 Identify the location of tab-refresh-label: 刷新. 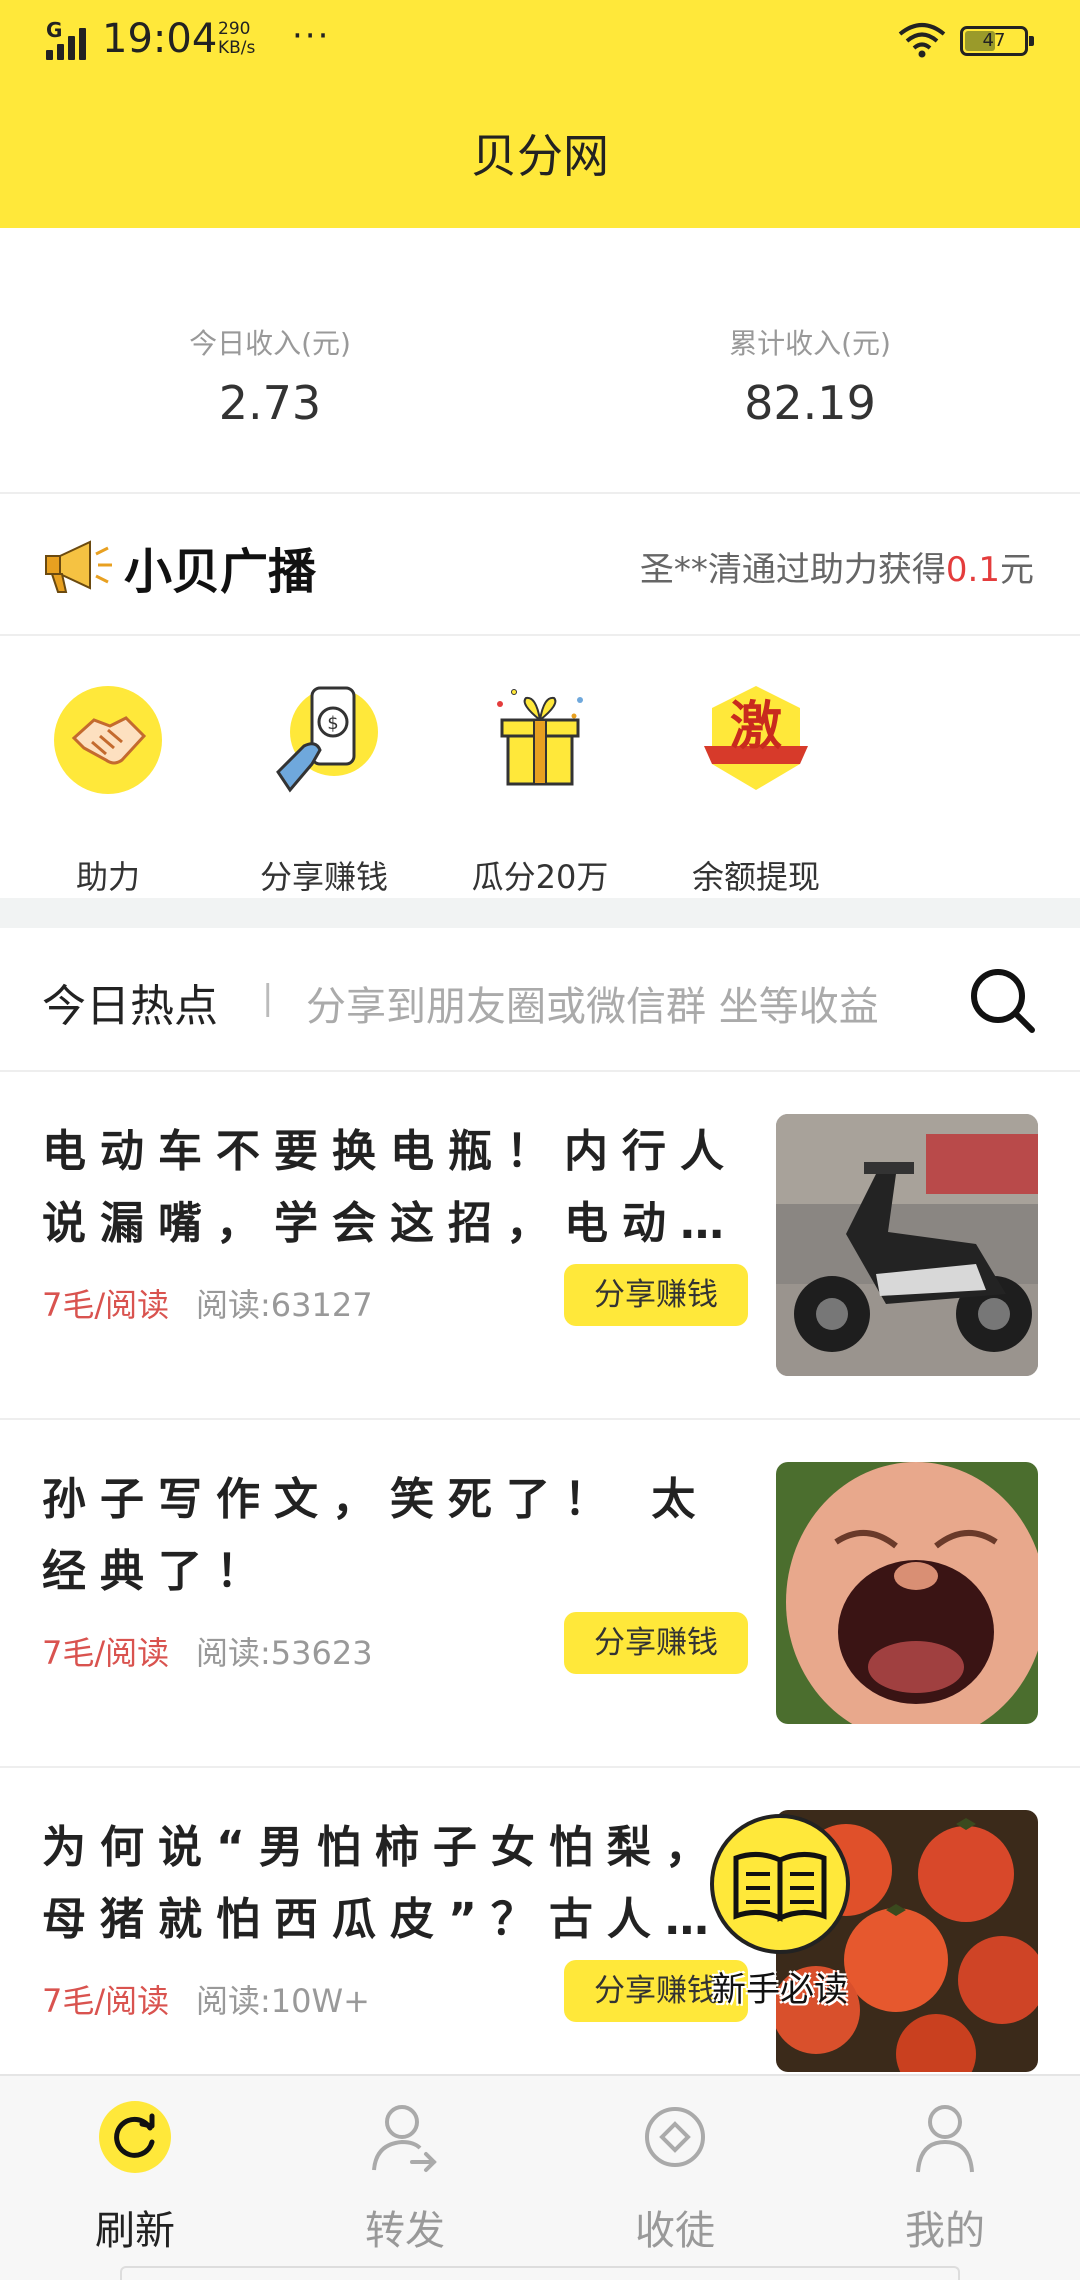
(135, 2231).